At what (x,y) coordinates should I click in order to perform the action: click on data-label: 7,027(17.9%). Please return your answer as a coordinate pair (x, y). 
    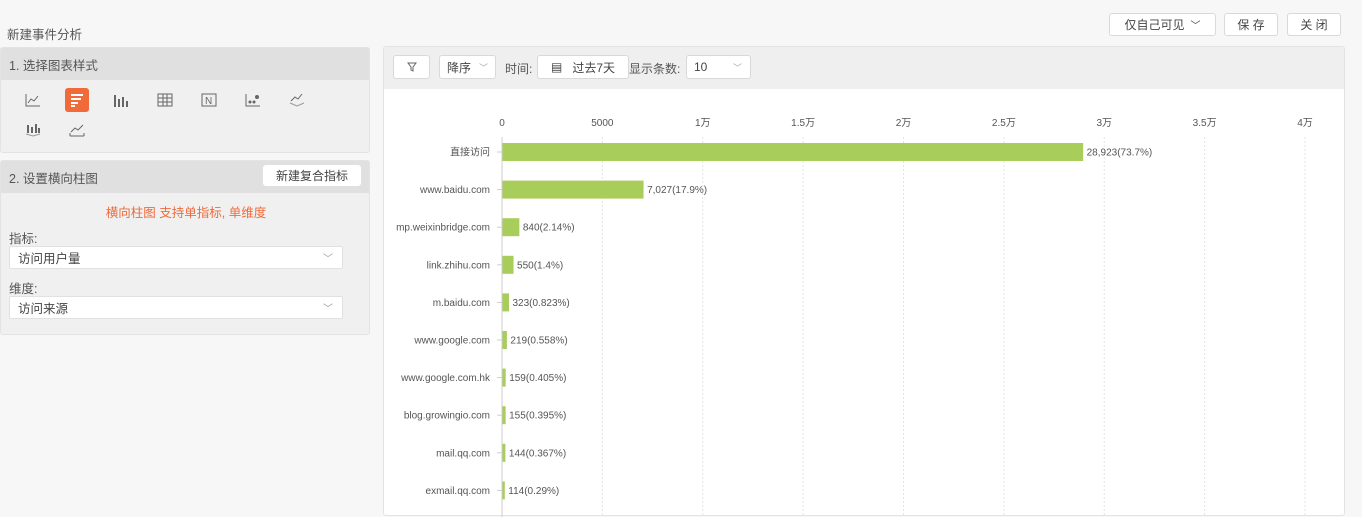
    Looking at the image, I should click on (677, 190).